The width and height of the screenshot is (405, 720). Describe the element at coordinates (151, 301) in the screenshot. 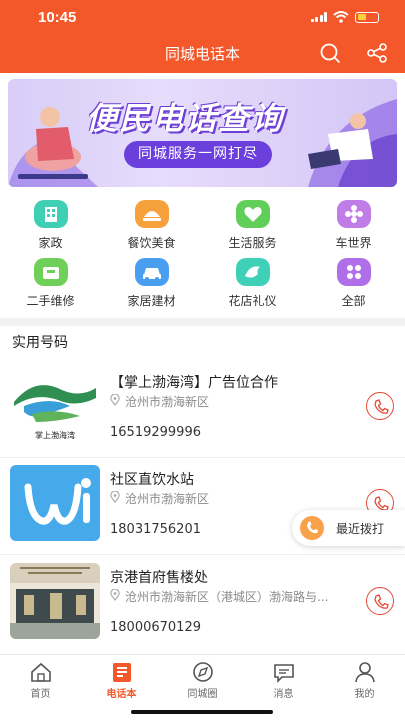

I see `category-label: 家居建材` at that location.